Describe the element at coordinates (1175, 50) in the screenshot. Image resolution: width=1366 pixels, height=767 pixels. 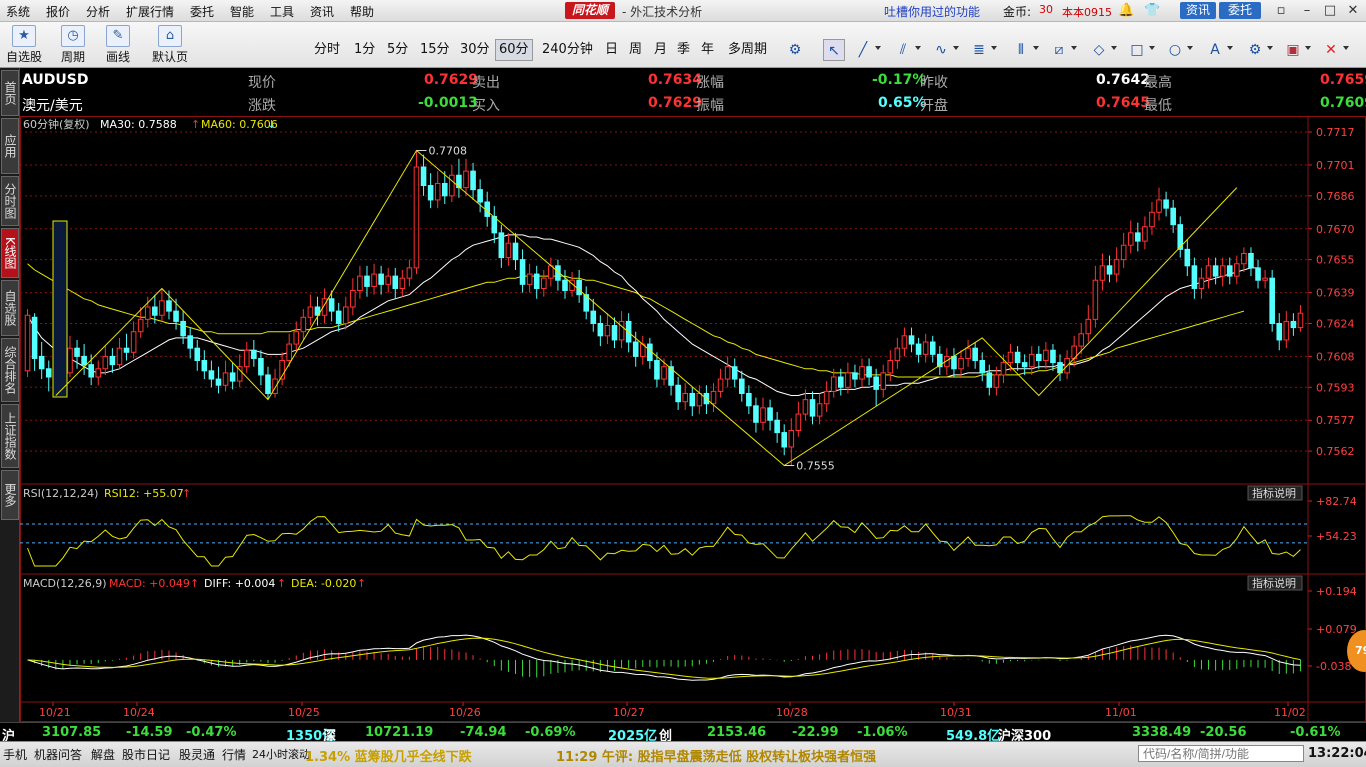
I see `ellipse-tool-icon: ○` at that location.